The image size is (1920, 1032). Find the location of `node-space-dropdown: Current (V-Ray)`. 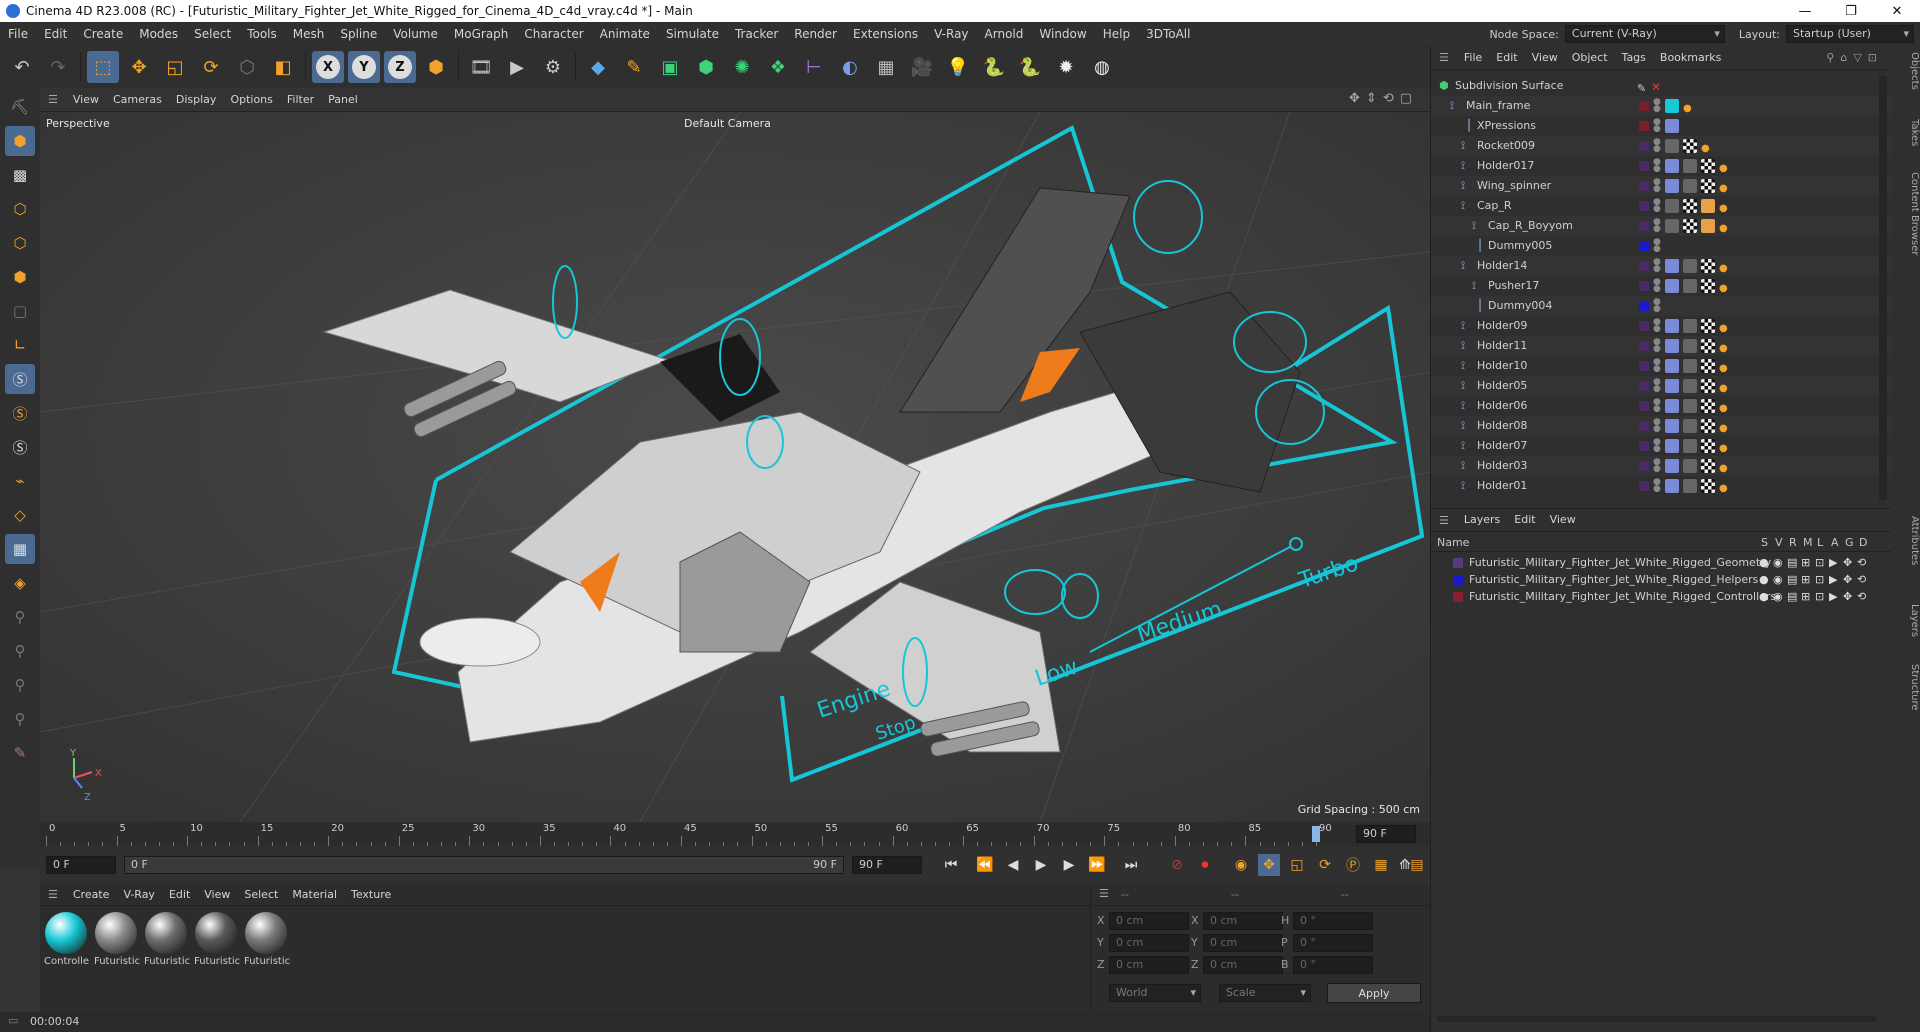

node-space-dropdown: Current (V-Ray) is located at coordinates (1644, 34).